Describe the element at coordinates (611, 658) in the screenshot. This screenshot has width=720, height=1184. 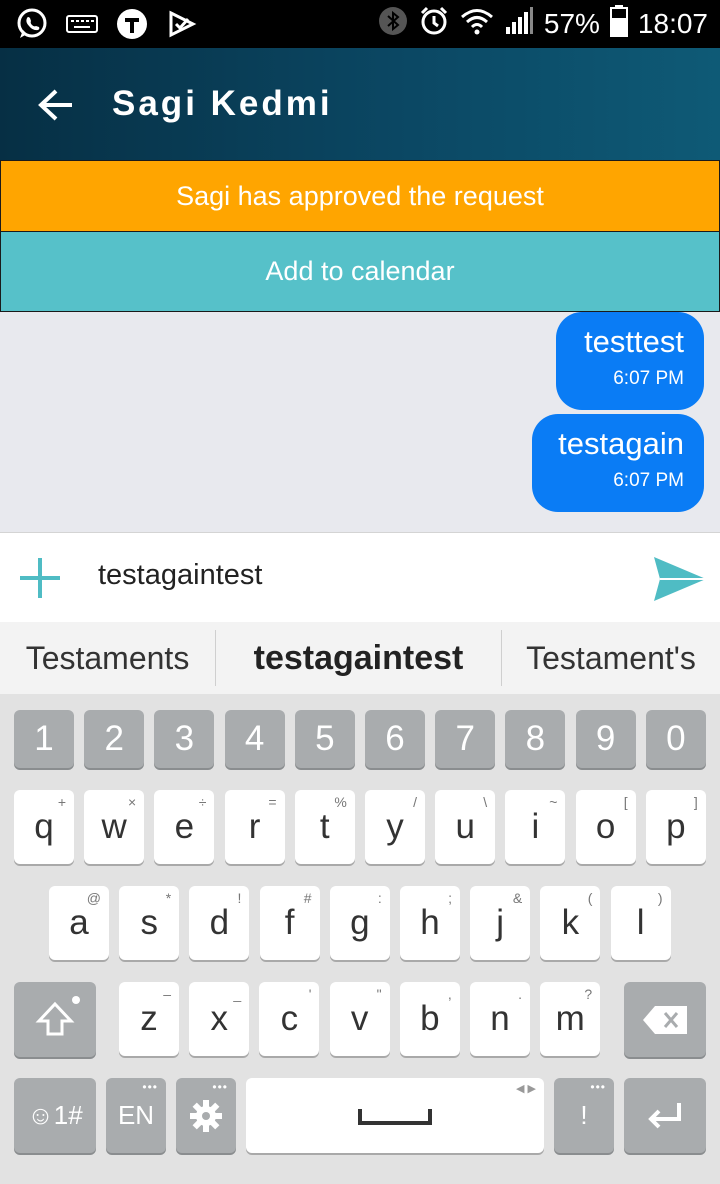
I see `suggestion-item: Testament's` at that location.